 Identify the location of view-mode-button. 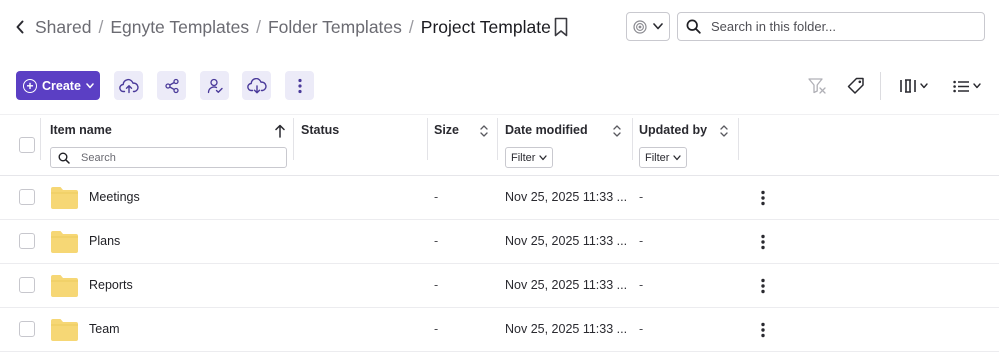
(967, 86).